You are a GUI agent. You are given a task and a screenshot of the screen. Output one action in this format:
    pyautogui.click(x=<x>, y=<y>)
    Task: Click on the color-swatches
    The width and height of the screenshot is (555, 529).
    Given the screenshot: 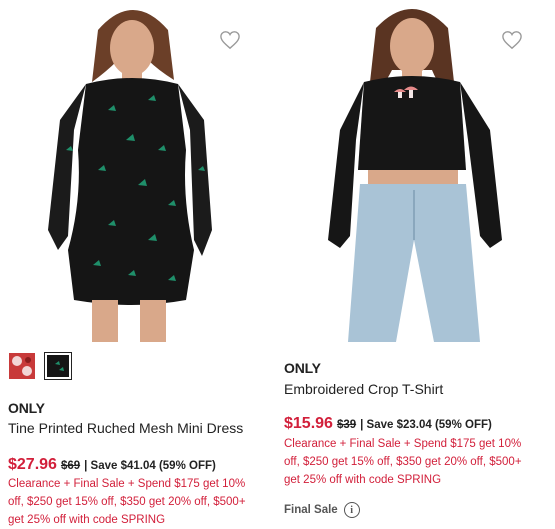 What is the action you would take?
    pyautogui.click(x=40, y=366)
    